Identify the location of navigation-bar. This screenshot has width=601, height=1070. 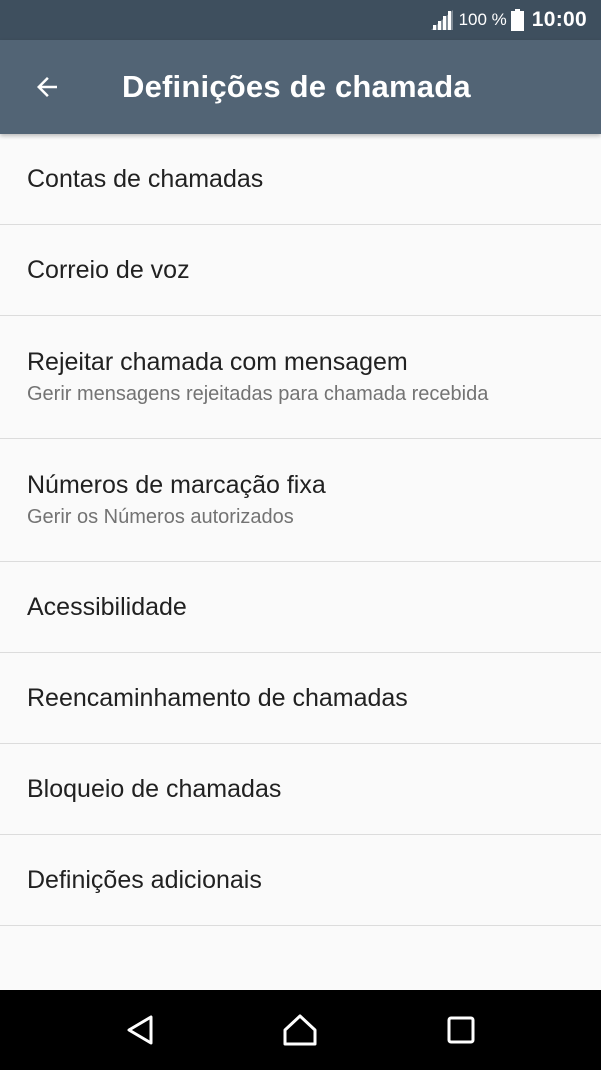
(300, 1030).